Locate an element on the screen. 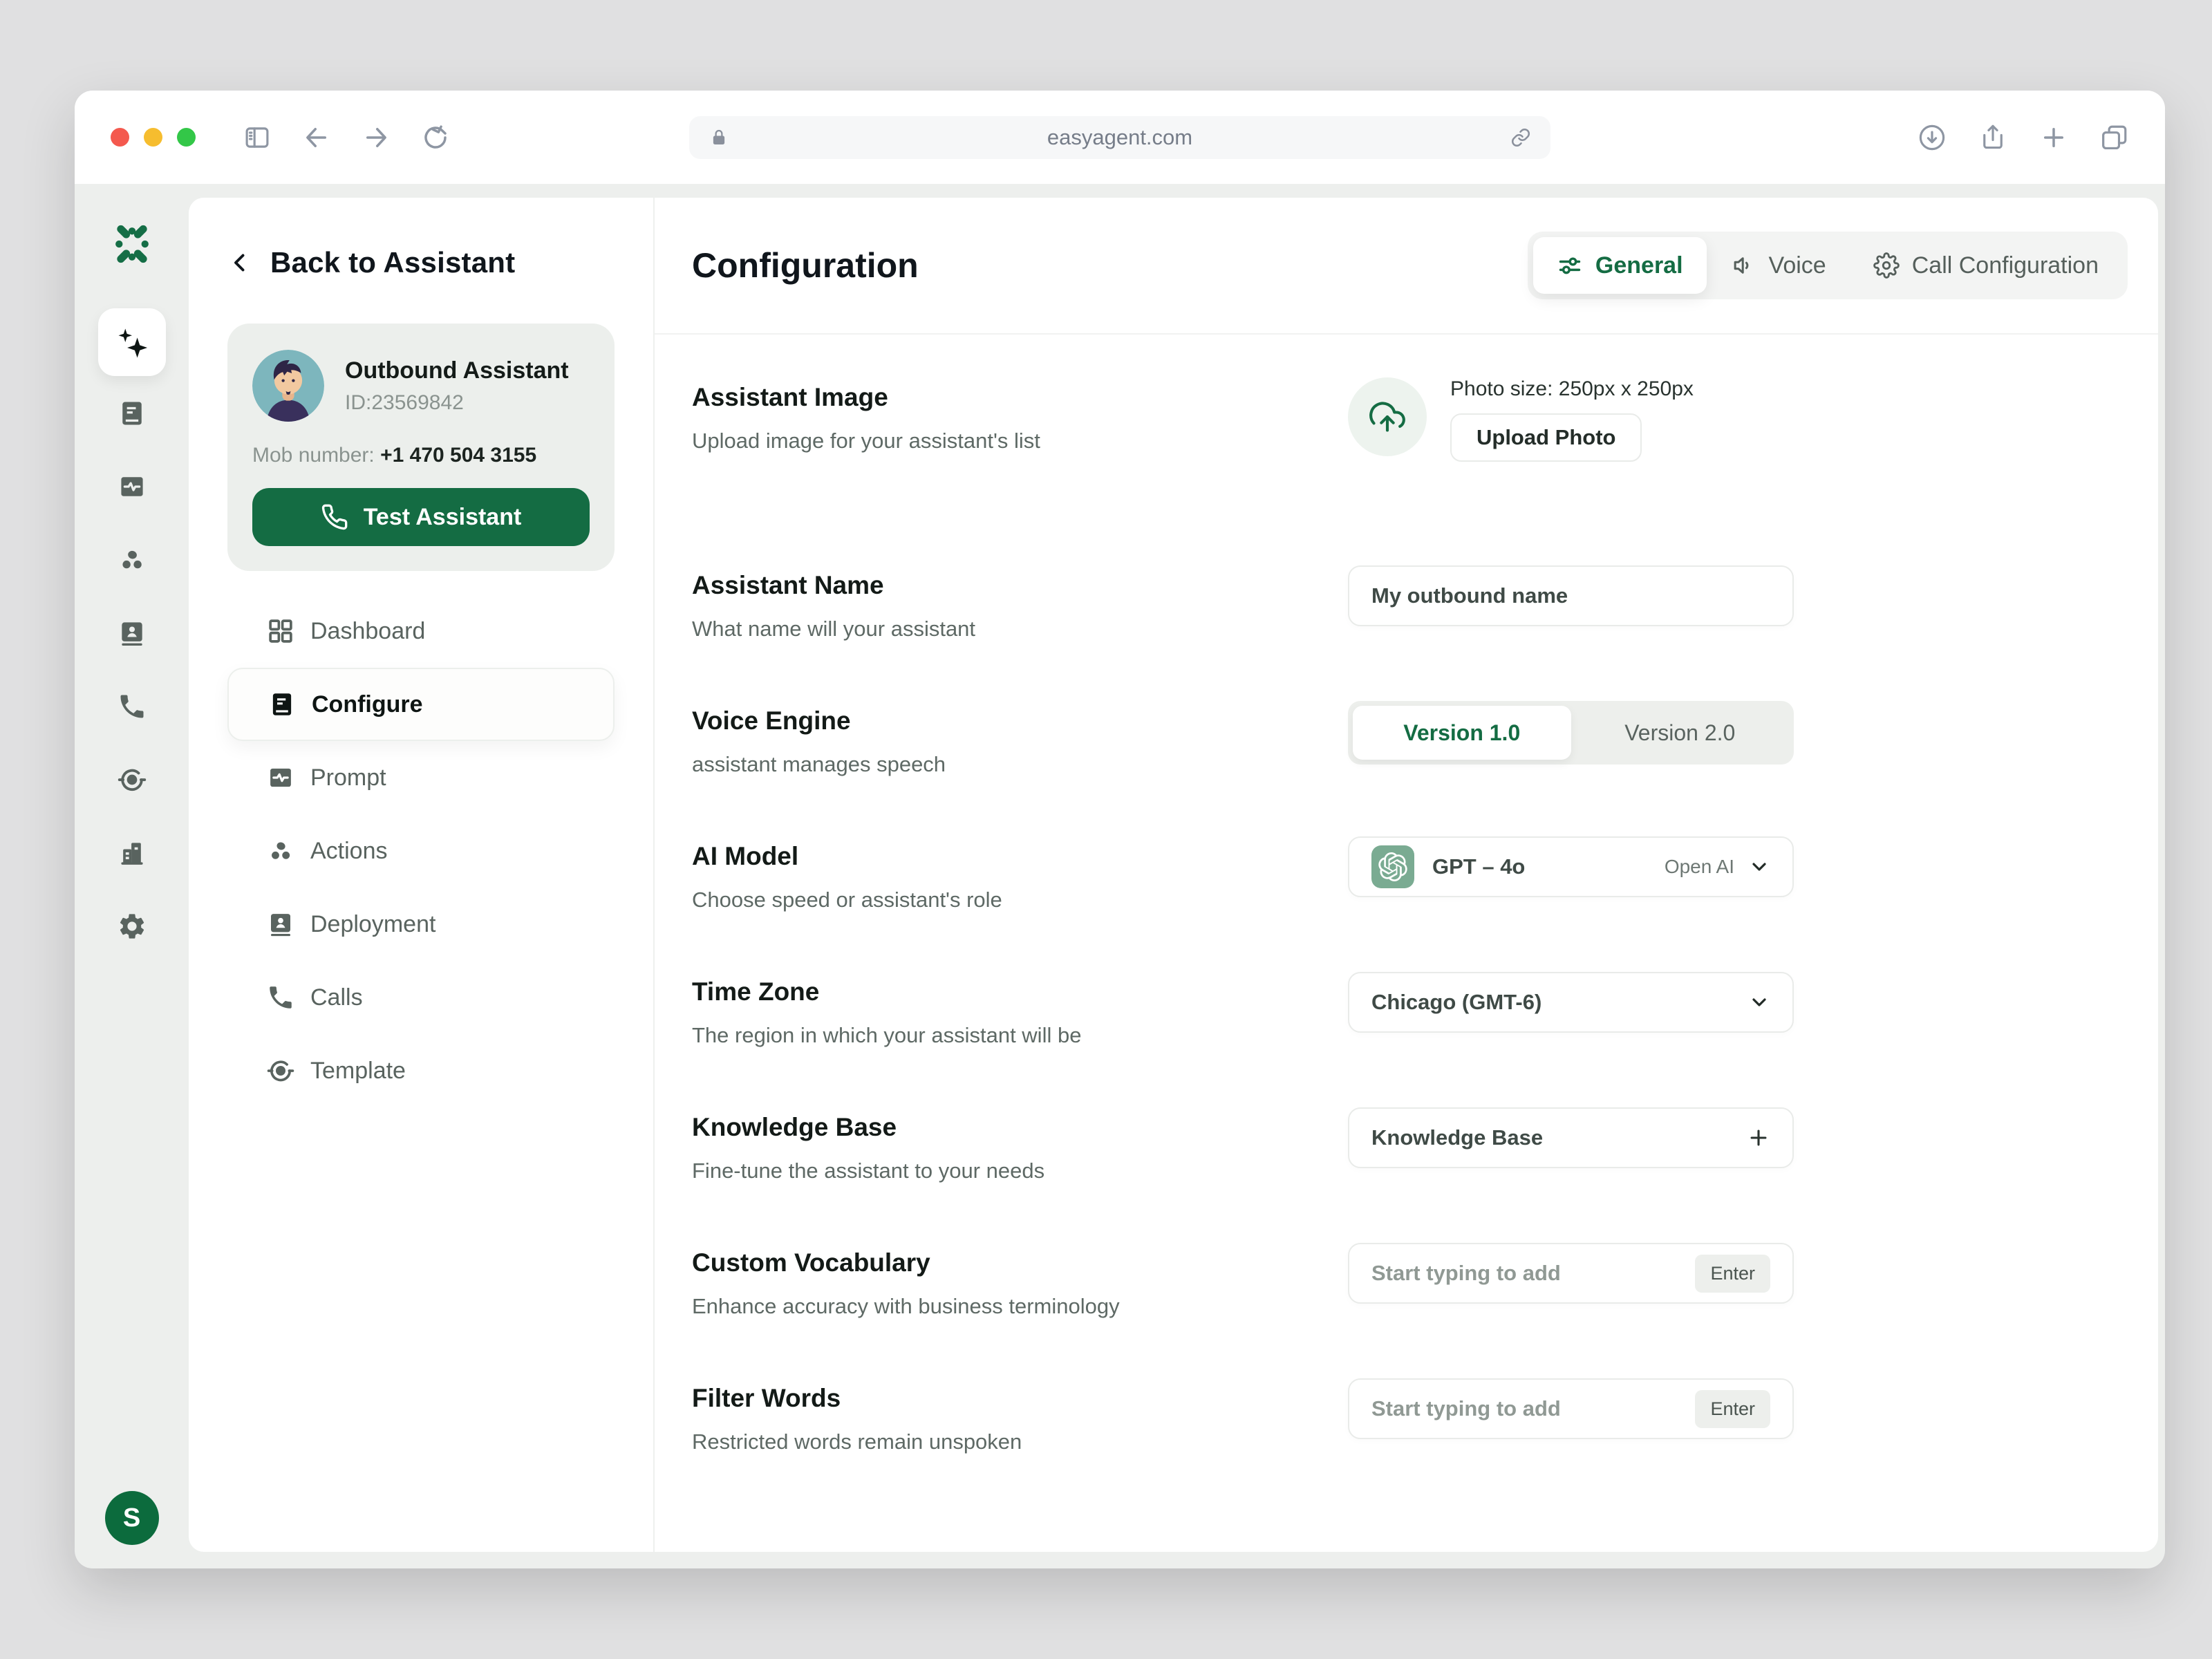 Image resolution: width=2212 pixels, height=1659 pixels. field-label: AI Model is located at coordinates (746, 856).